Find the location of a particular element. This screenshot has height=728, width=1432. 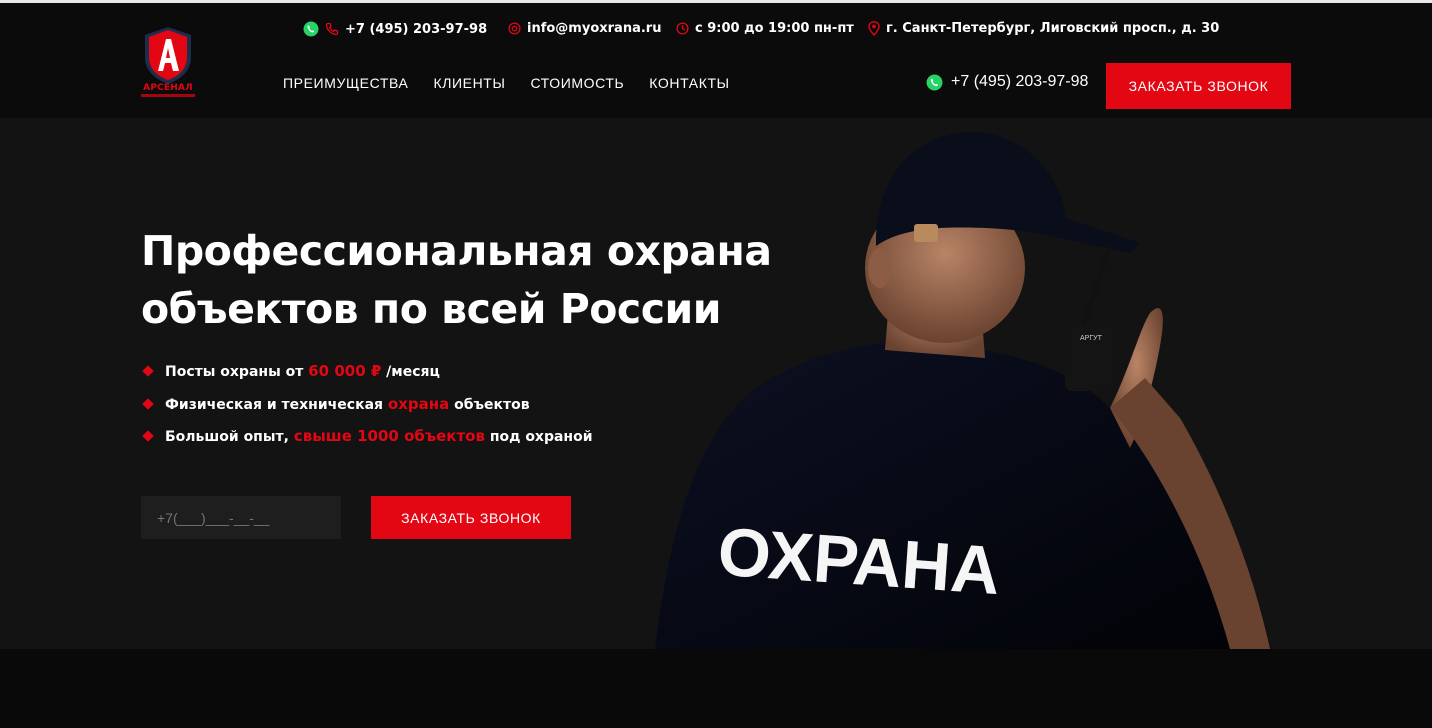

bullet-highlight: охрана is located at coordinates (418, 403).